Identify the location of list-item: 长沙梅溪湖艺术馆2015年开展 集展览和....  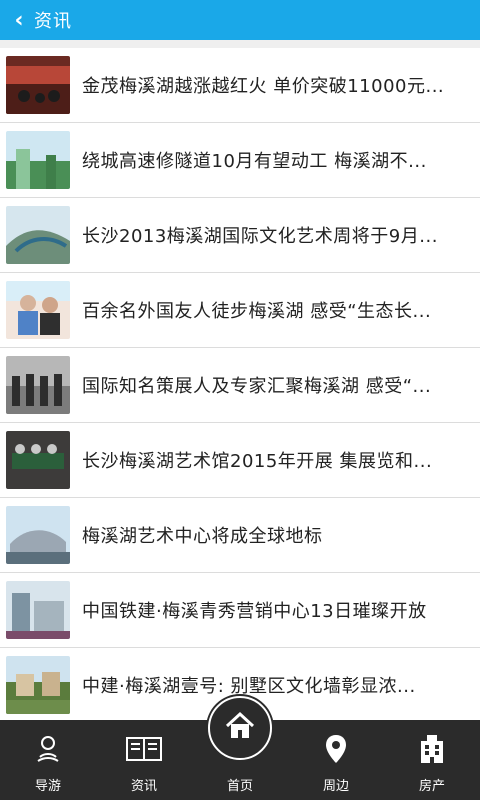
(240, 460).